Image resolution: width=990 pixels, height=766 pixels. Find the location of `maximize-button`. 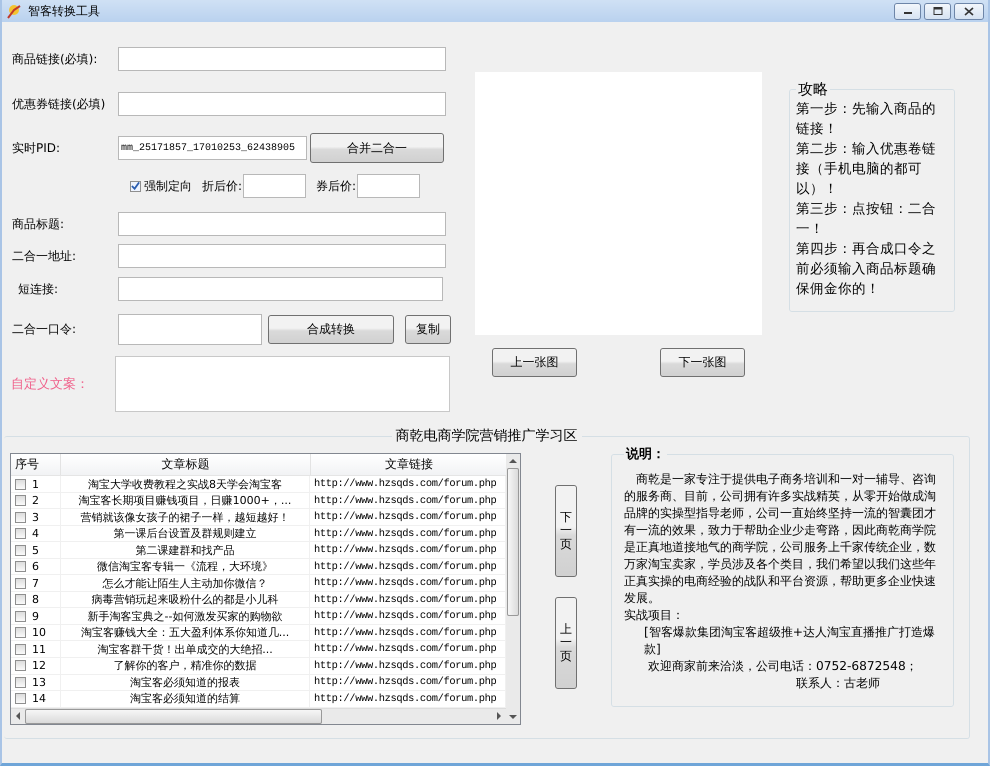

maximize-button is located at coordinates (937, 11).